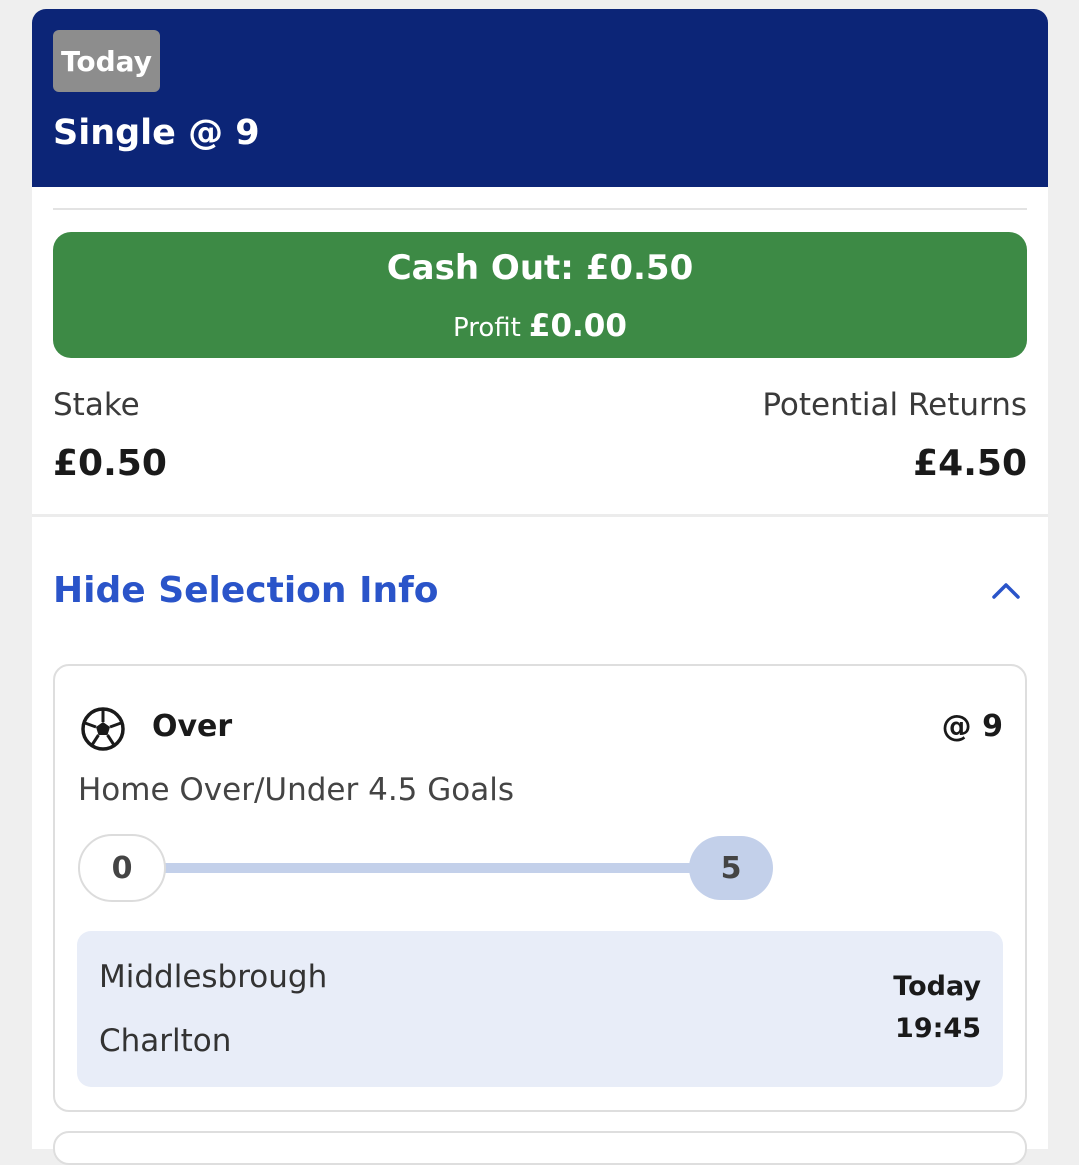 The image size is (1079, 1165). I want to click on chevron-up-icon, so click(1006, 591).